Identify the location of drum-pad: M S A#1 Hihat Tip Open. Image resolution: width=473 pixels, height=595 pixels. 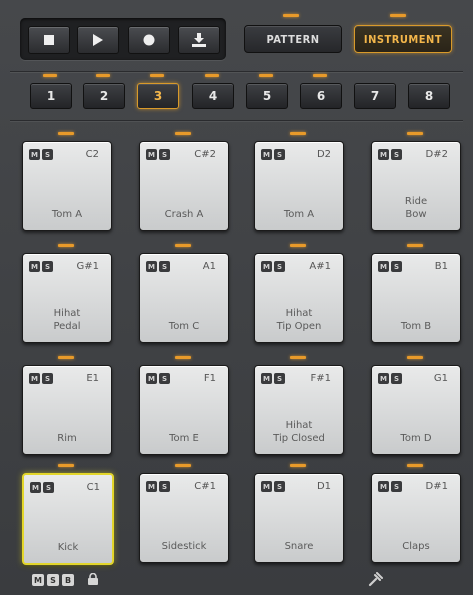
(299, 298).